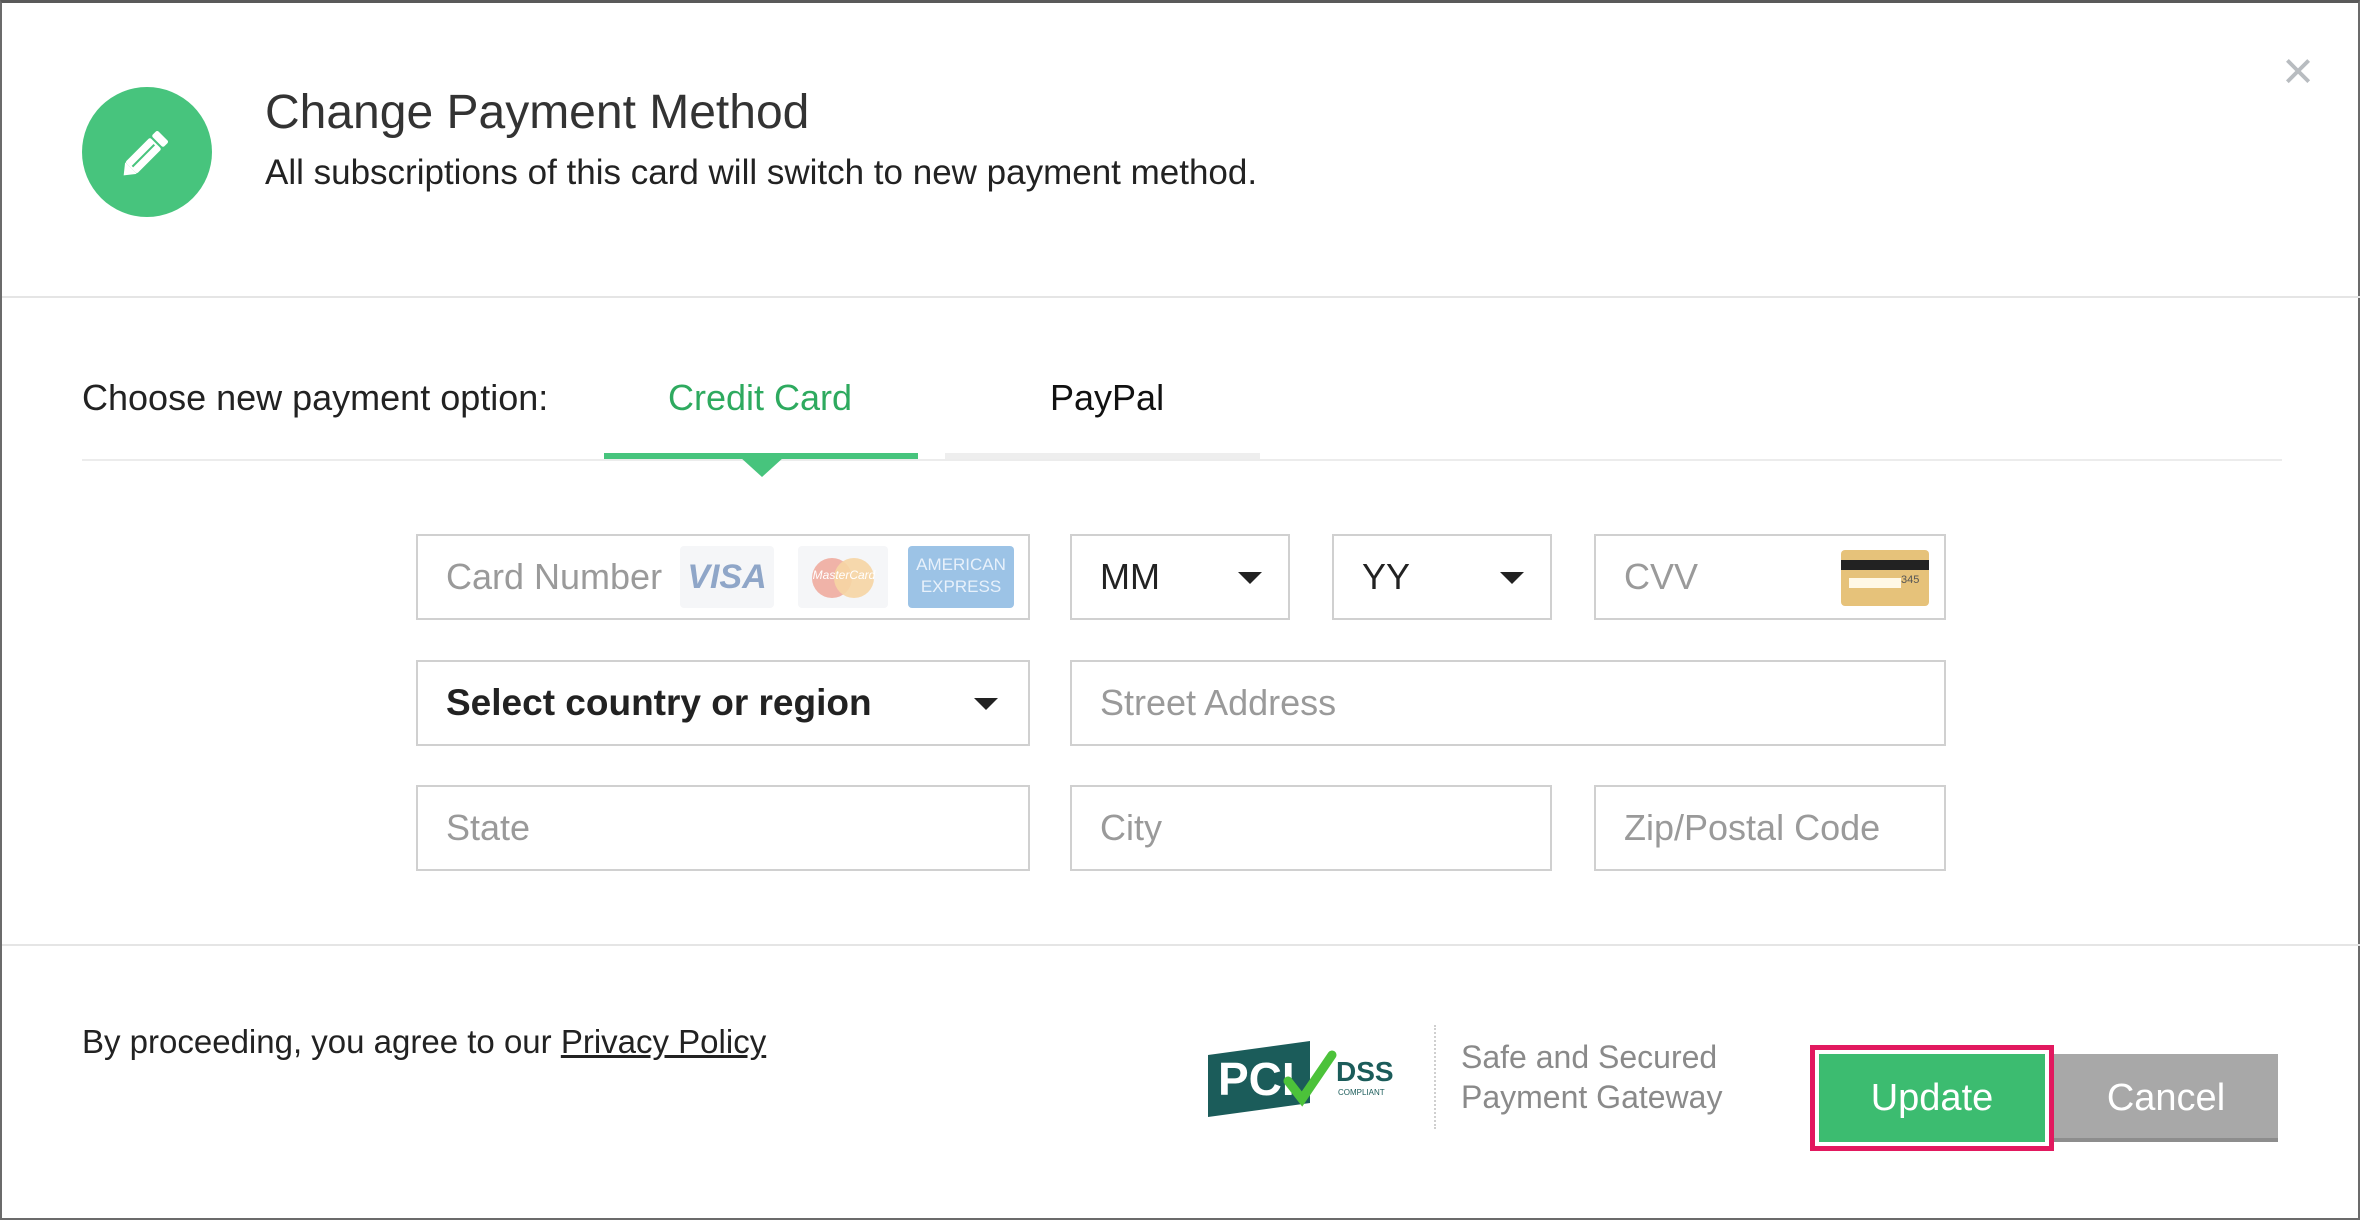 This screenshot has width=2360, height=1220. What do you see at coordinates (762, 467) in the screenshot?
I see `active-tab-caret` at bounding box center [762, 467].